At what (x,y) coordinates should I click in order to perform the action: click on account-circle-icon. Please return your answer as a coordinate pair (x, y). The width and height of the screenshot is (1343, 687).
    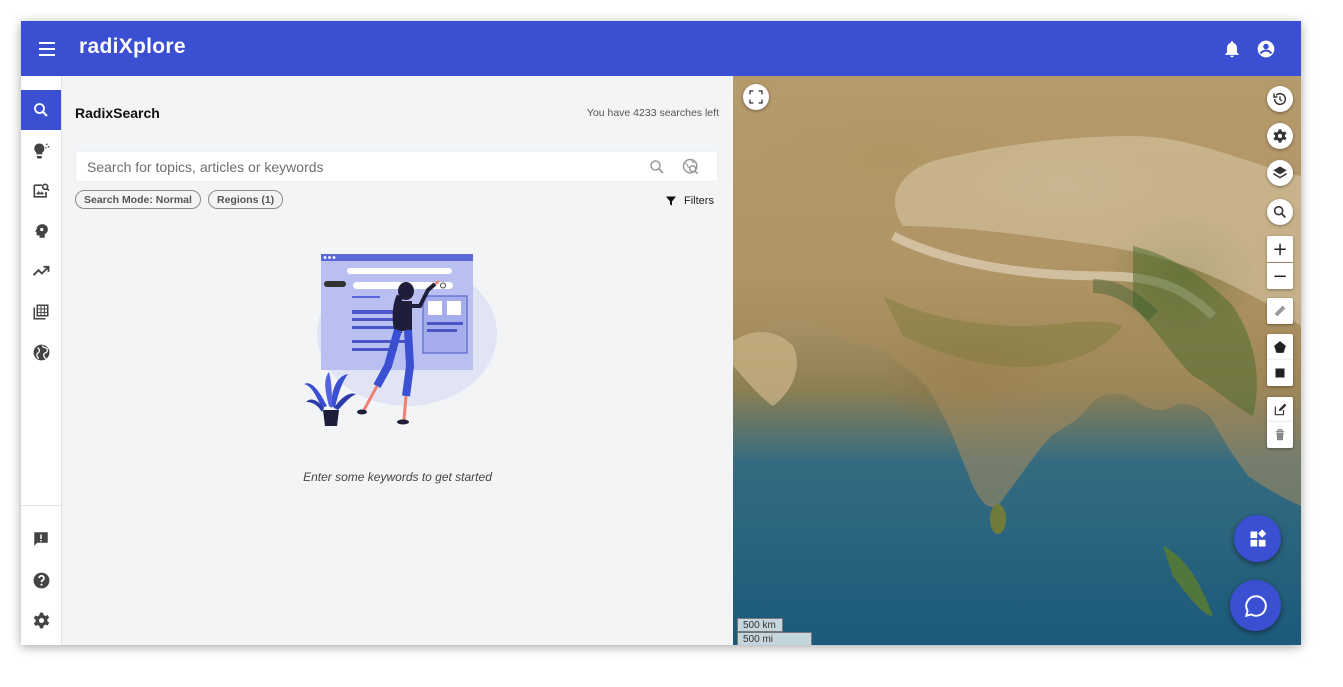
    Looking at the image, I should click on (1266, 49).